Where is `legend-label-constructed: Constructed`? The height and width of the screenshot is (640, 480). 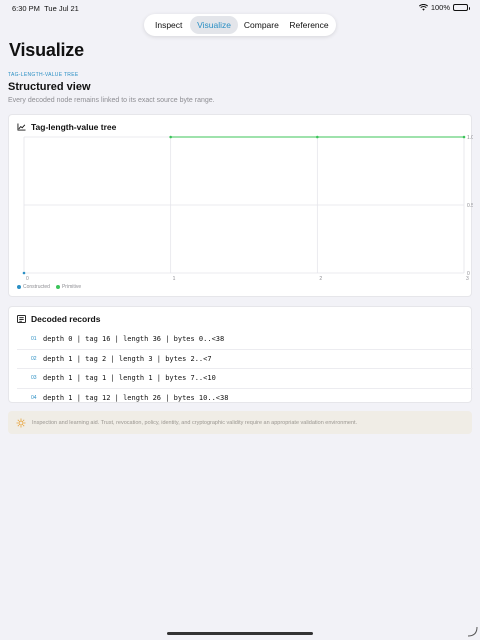 legend-label-constructed: Constructed is located at coordinates (36, 287).